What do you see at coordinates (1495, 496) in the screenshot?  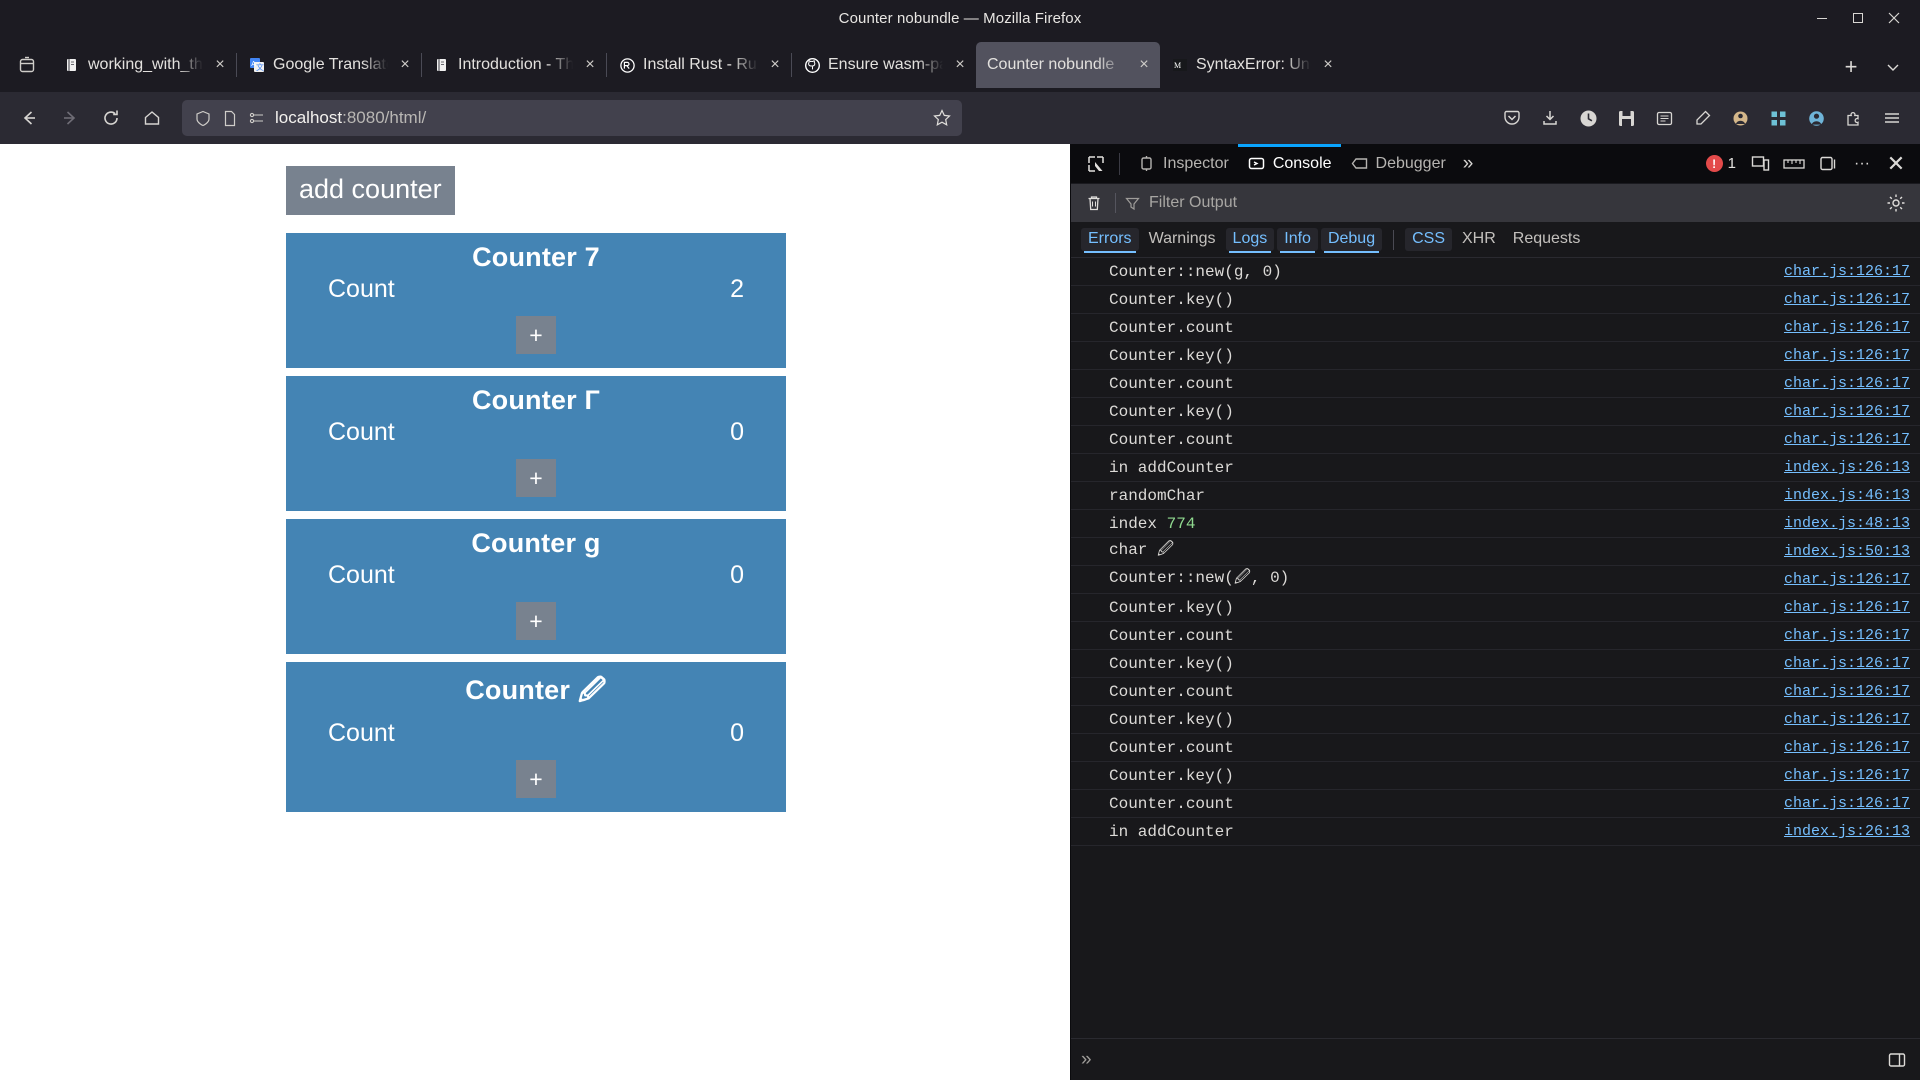 I see `console-row: randomChar index.js:46:13` at bounding box center [1495, 496].